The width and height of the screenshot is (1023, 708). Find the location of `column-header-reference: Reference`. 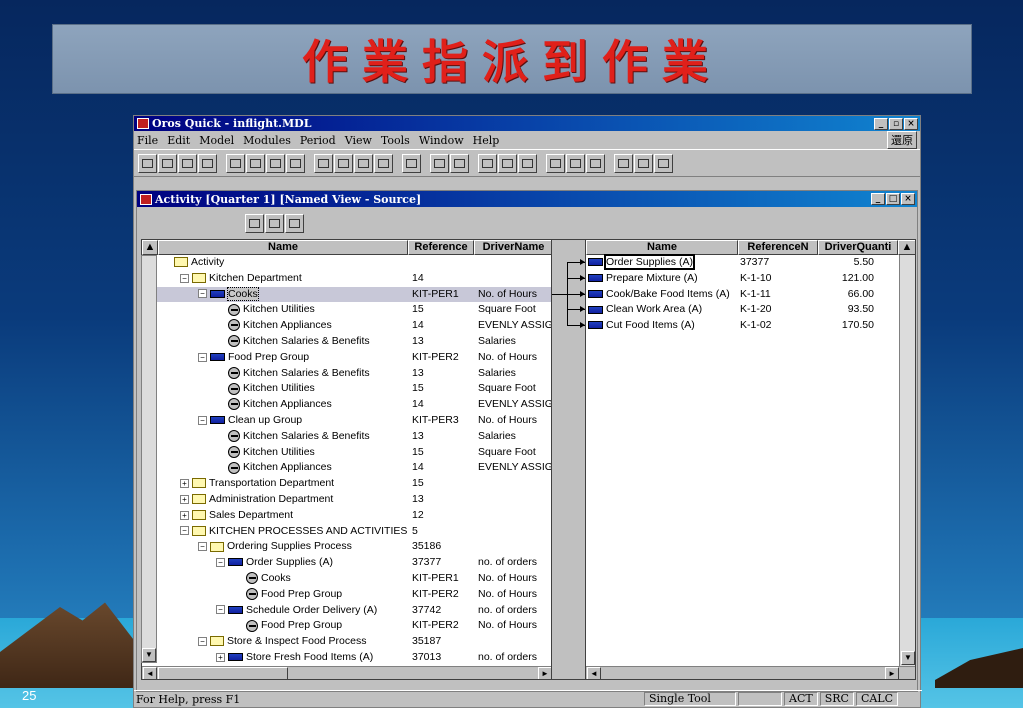

column-header-reference: Reference is located at coordinates (441, 247).